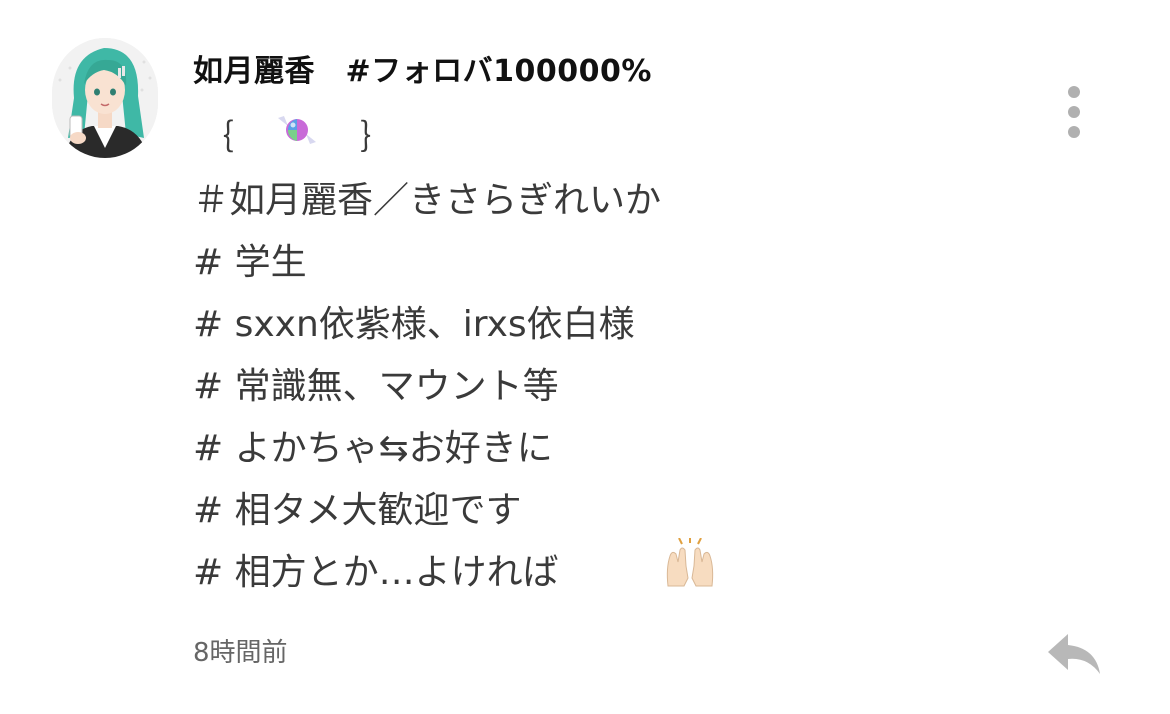  I want to click on bio-decoration: ｛ ｝, so click(297, 134).